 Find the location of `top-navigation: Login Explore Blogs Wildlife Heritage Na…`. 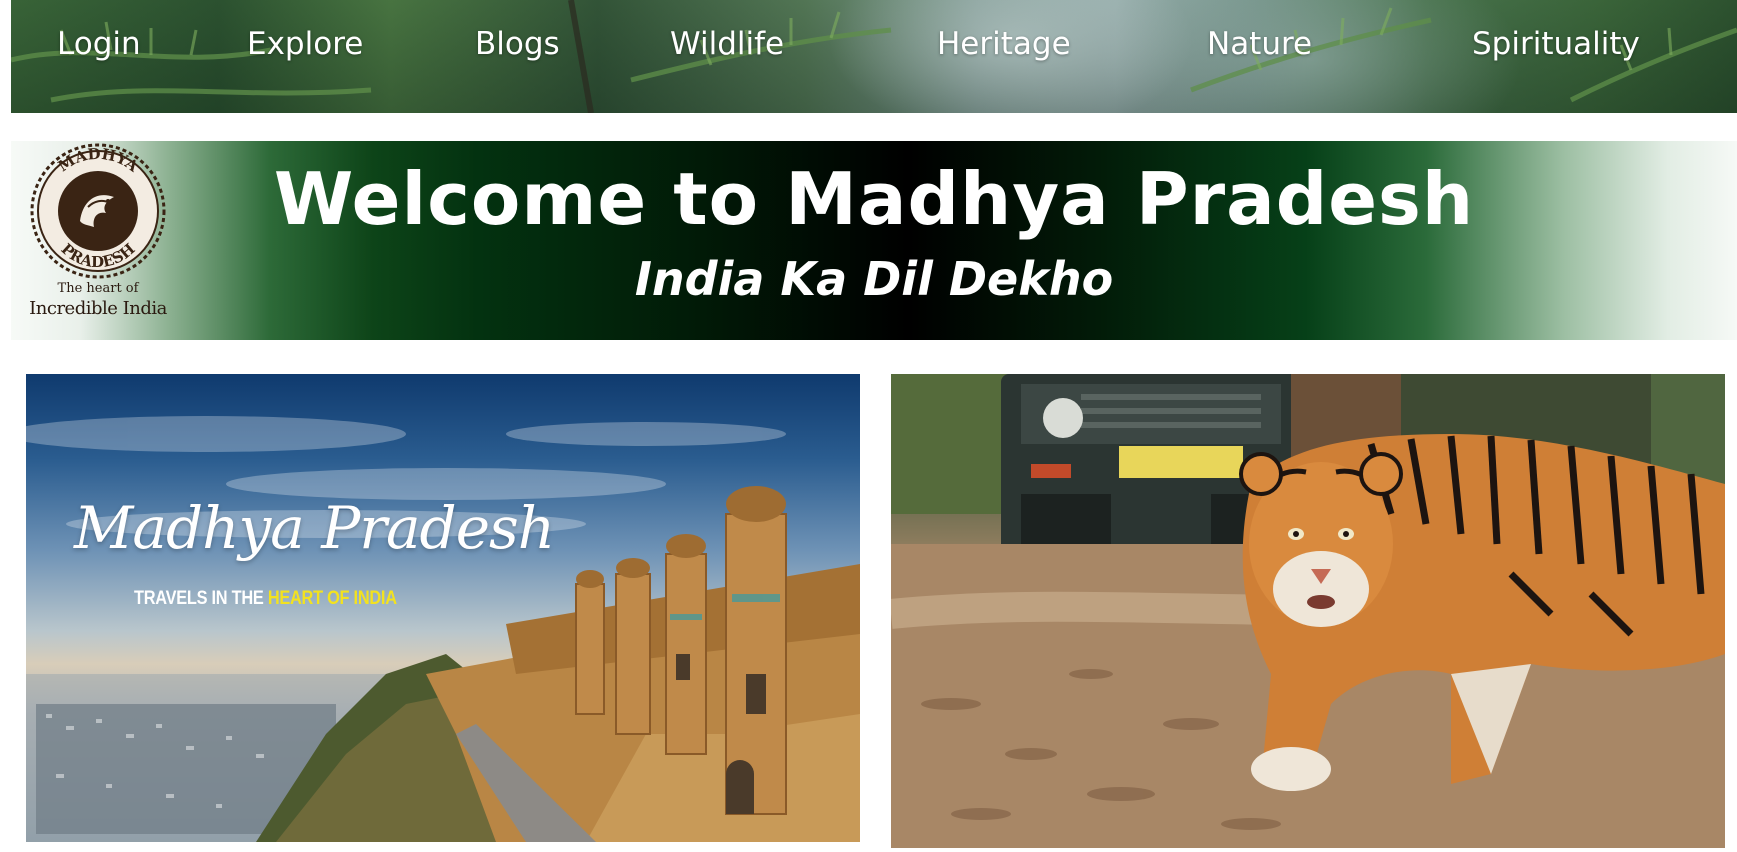

top-navigation: Login Explore Blogs Wildlife Heritage Na… is located at coordinates (874, 56).